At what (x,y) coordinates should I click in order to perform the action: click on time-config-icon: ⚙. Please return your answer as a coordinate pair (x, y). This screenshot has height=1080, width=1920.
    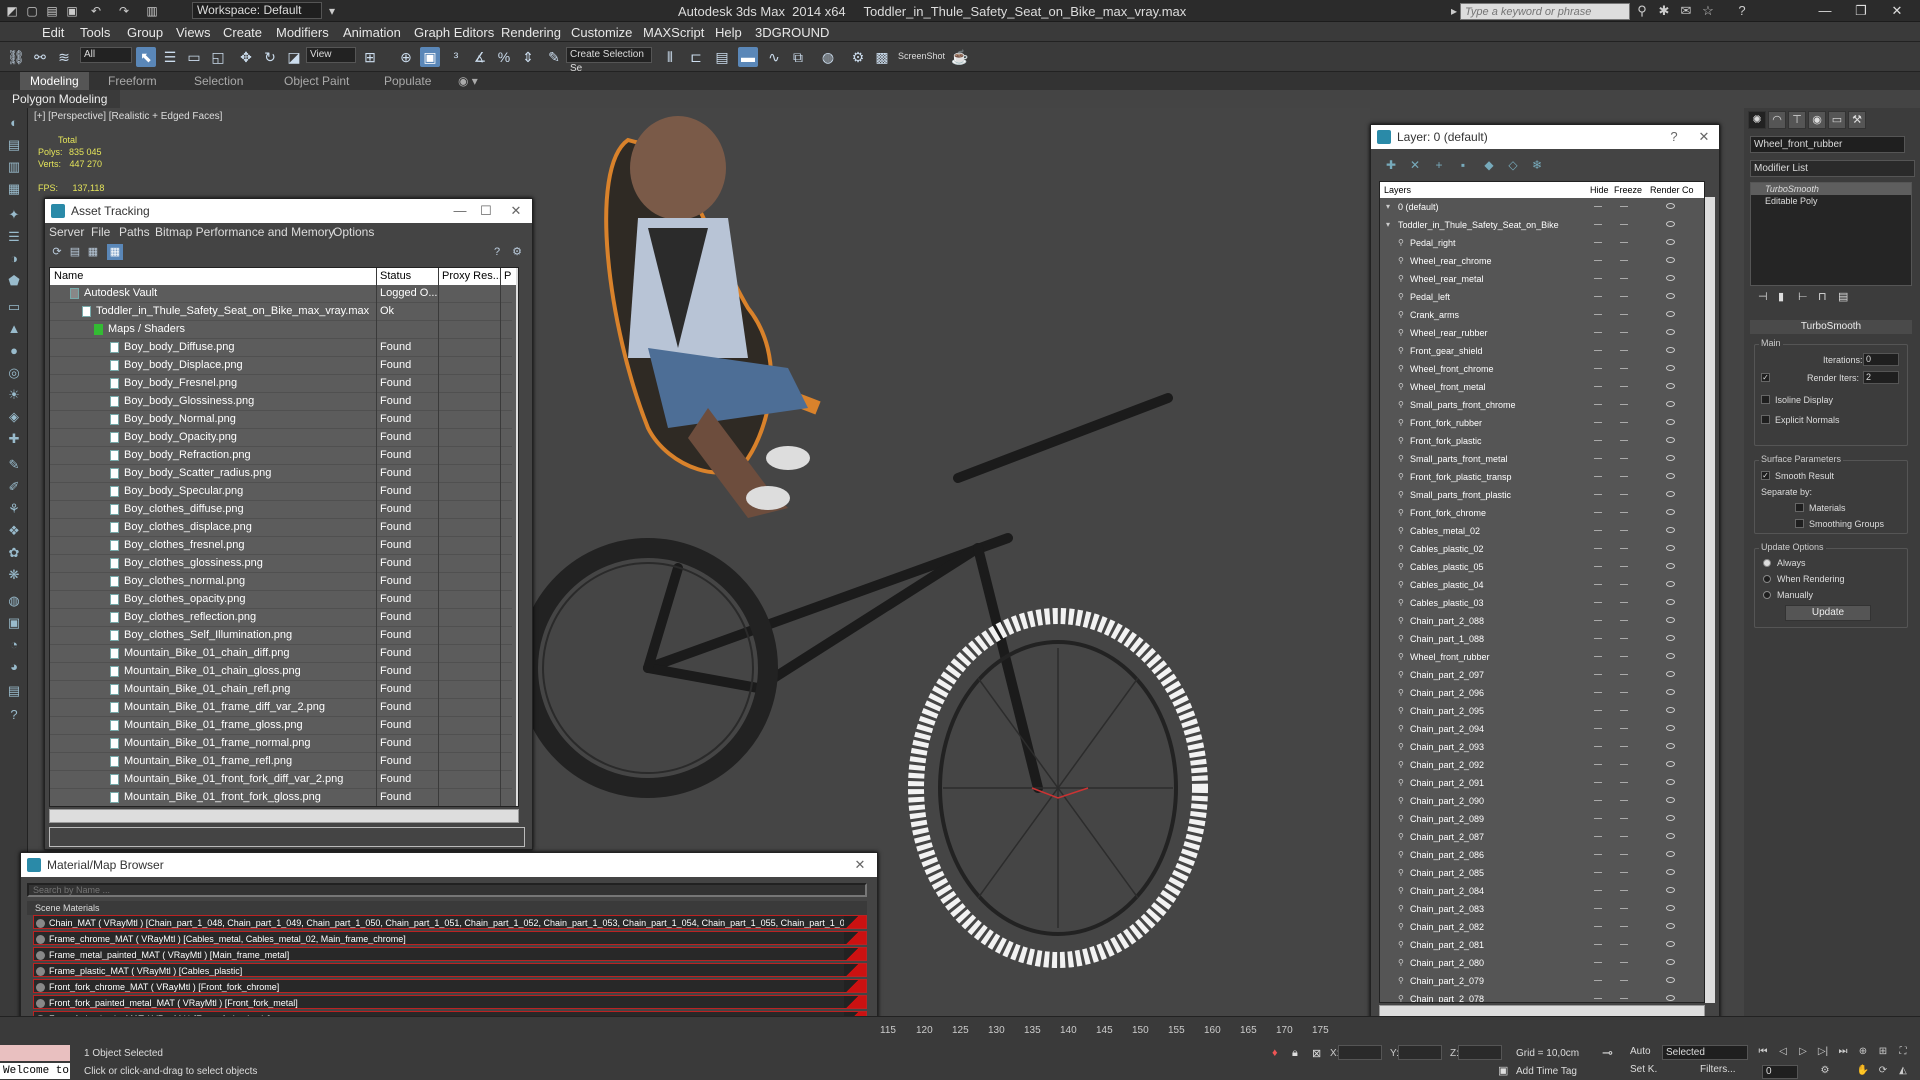
    Looking at the image, I should click on (1825, 1071).